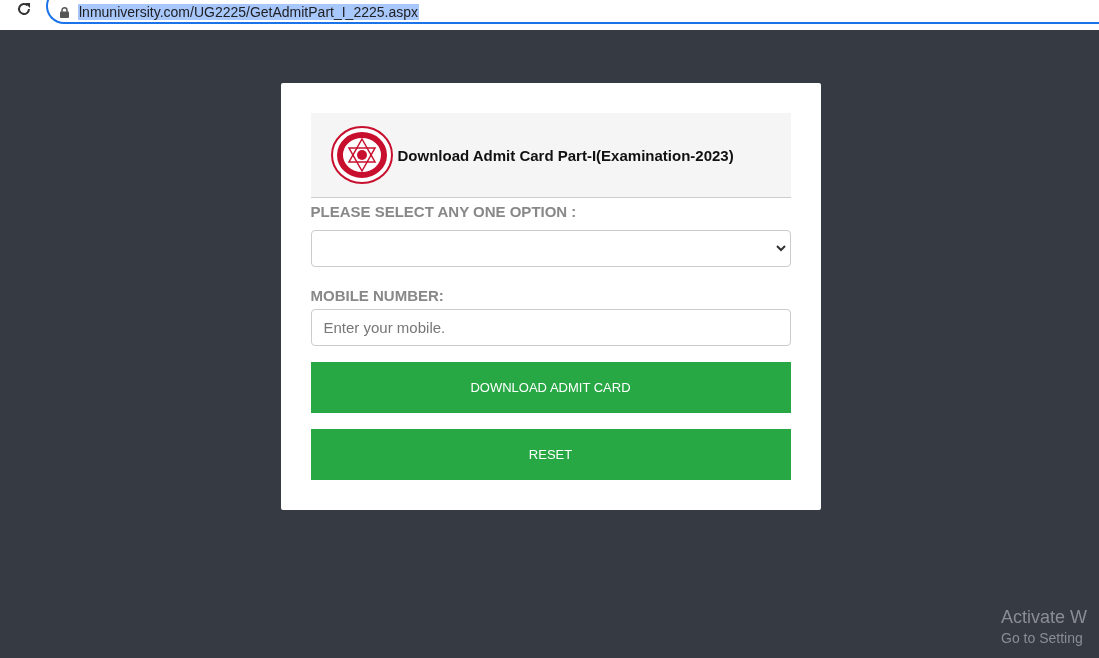  What do you see at coordinates (1042, 638) in the screenshot?
I see `activation-notice-text: Go to Setting` at bounding box center [1042, 638].